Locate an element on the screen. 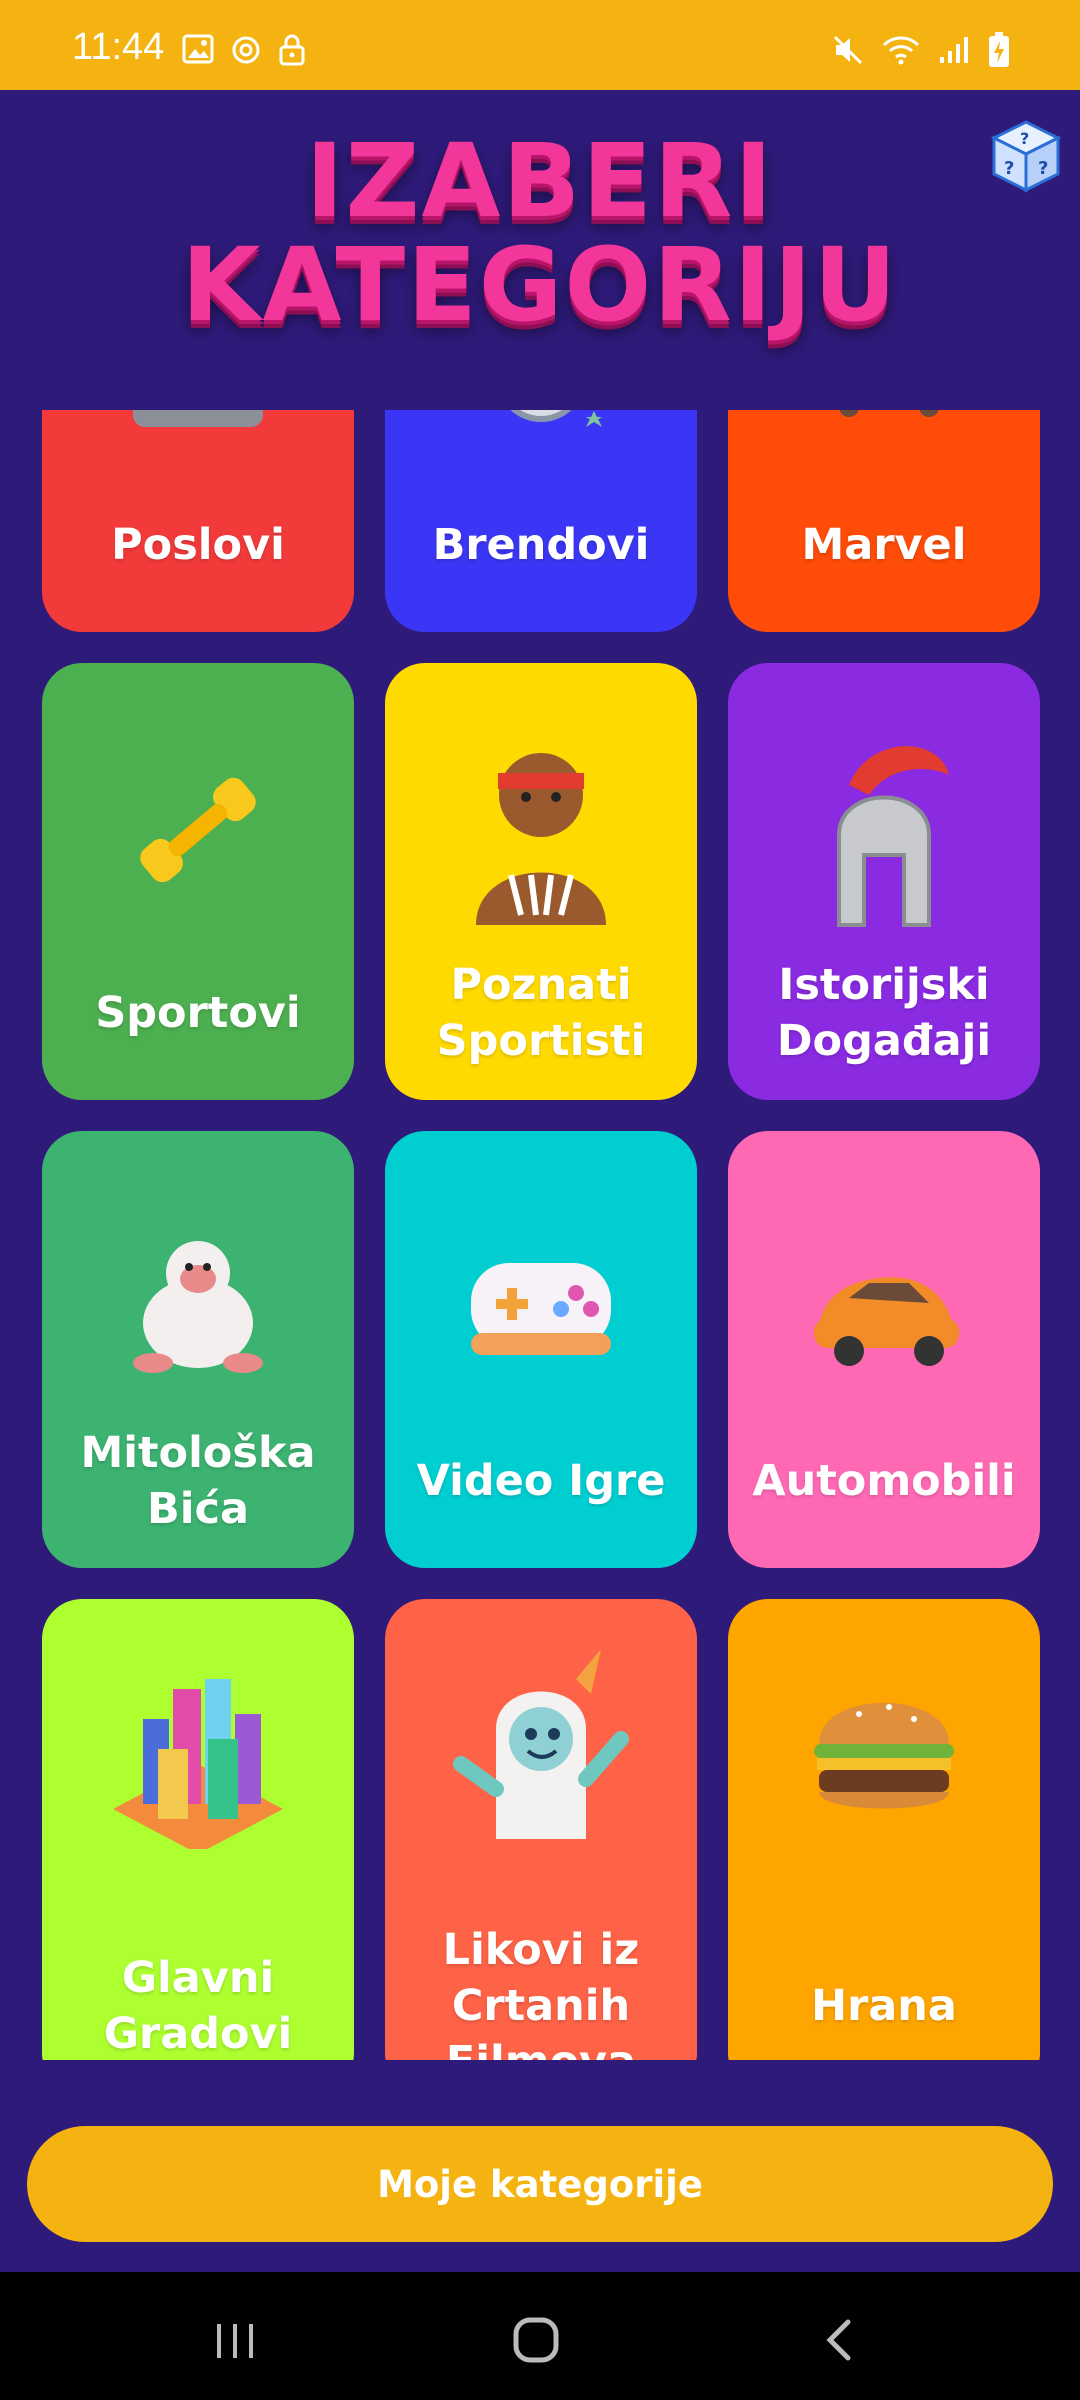 Image resolution: width=1080 pixels, height=2400 pixels. recents-button is located at coordinates (235, 2340).